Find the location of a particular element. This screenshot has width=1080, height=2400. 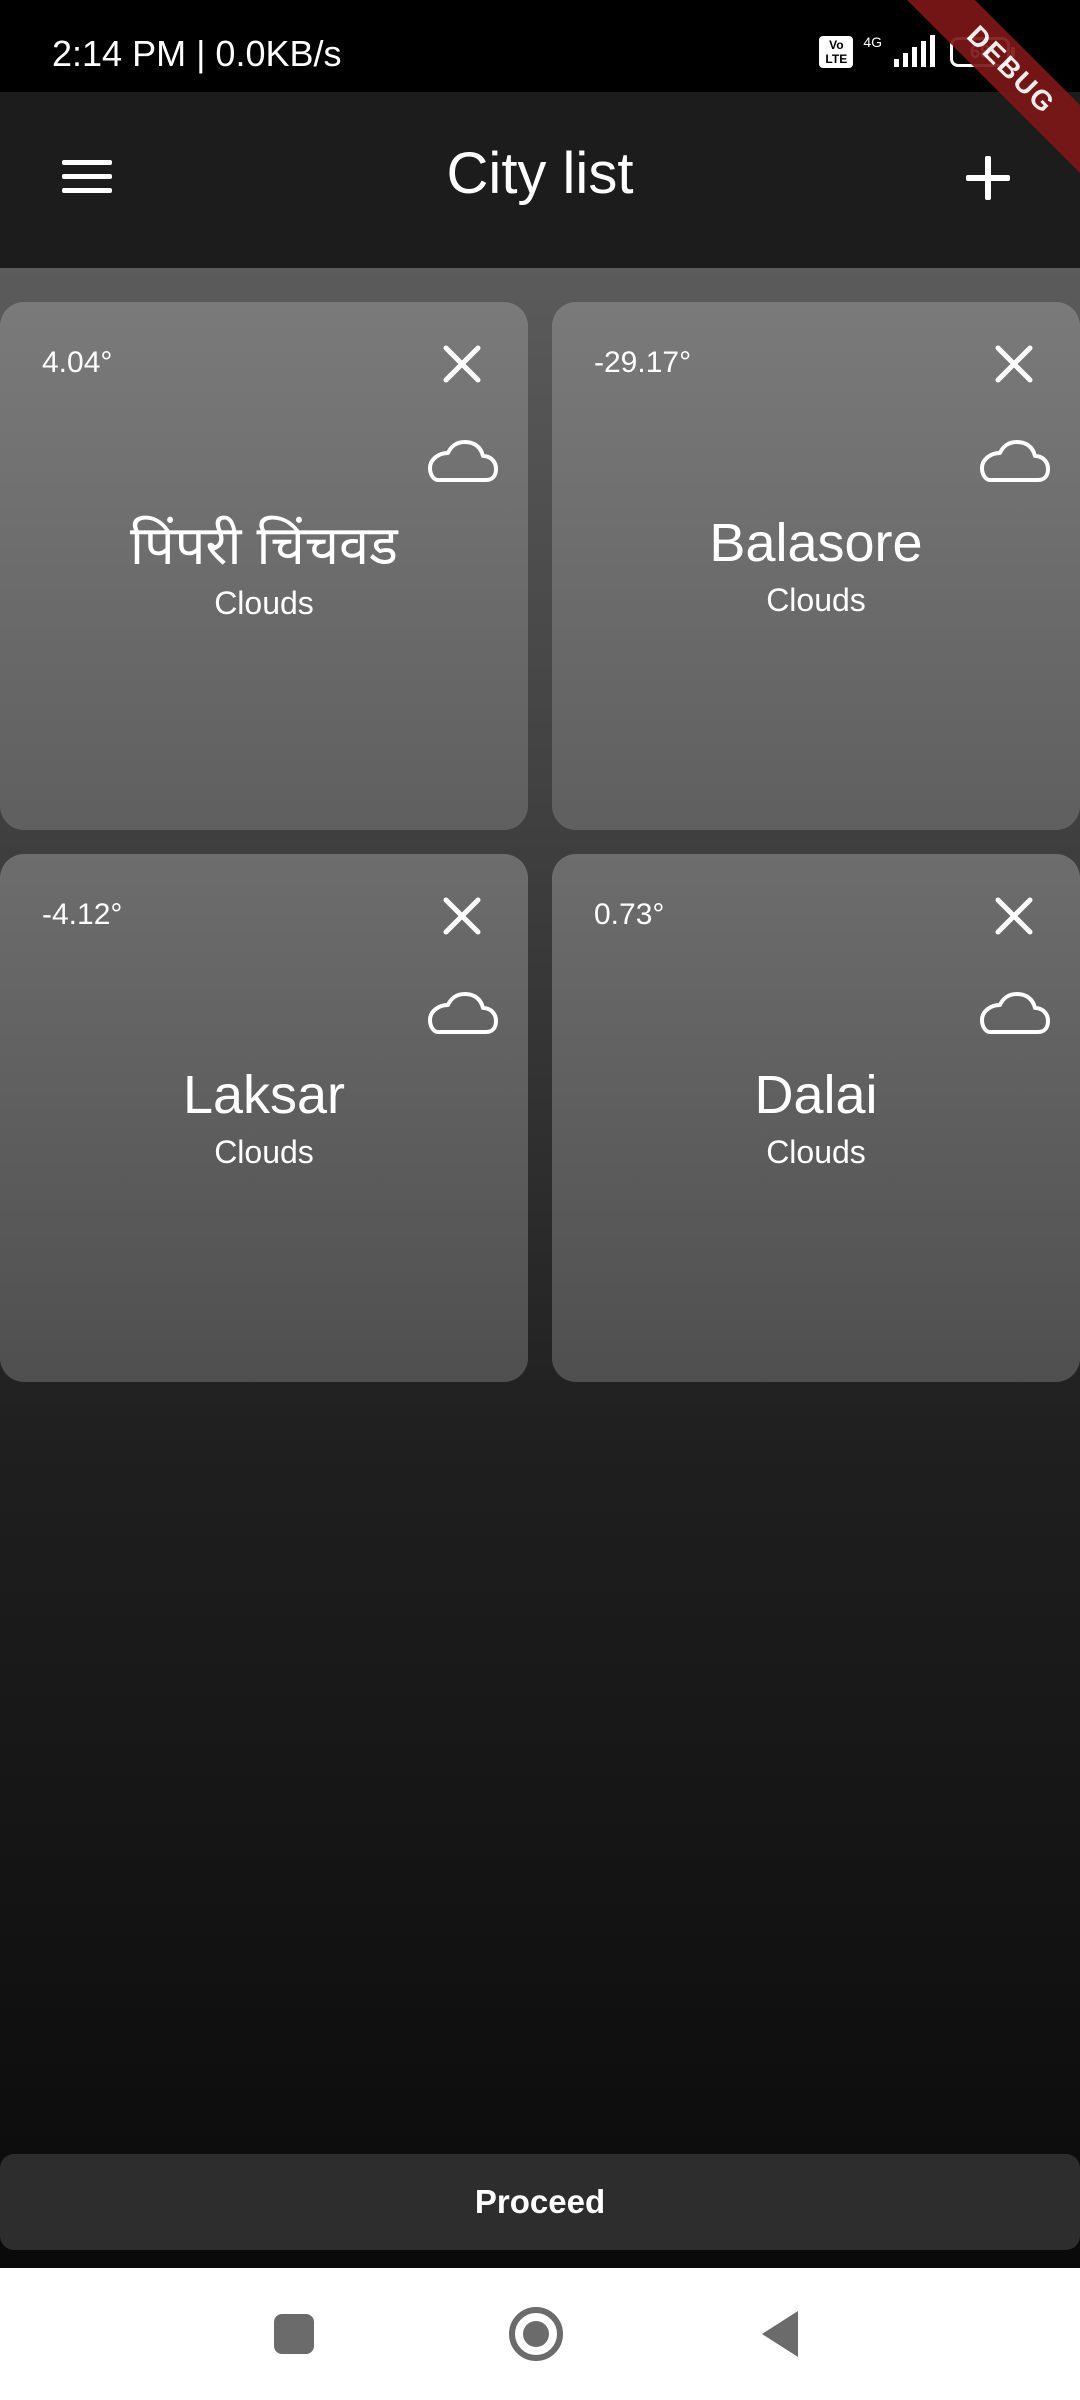

city-name: पिंपरी चिंचवड is located at coordinates (264, 546).